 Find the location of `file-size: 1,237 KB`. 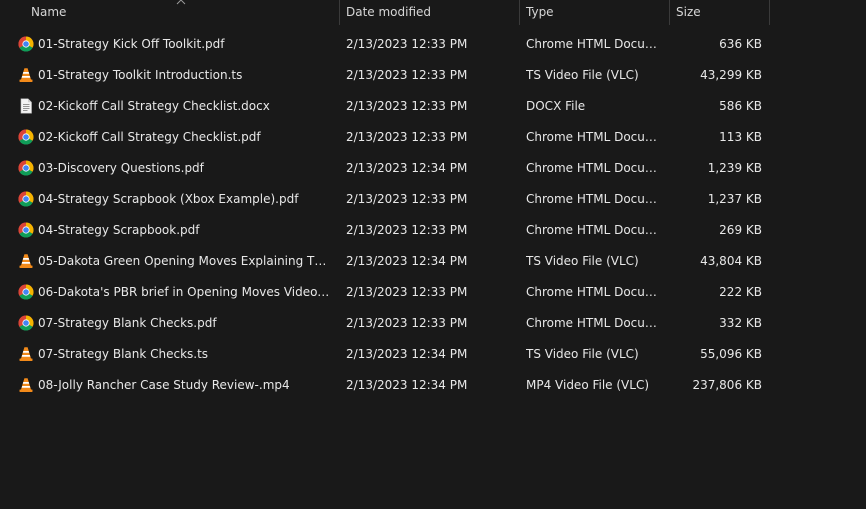

file-size: 1,237 KB is located at coordinates (734, 199).